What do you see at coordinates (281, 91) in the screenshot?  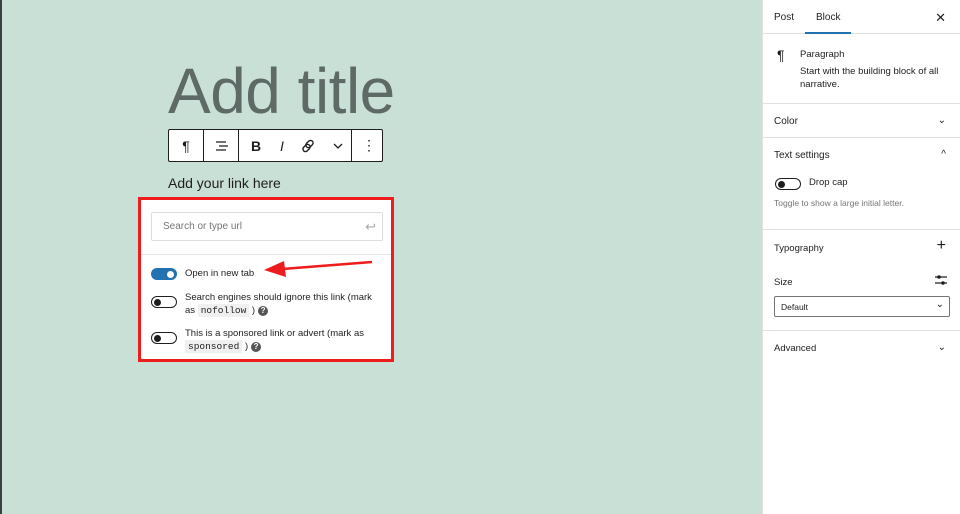 I see `post-title: Add title` at bounding box center [281, 91].